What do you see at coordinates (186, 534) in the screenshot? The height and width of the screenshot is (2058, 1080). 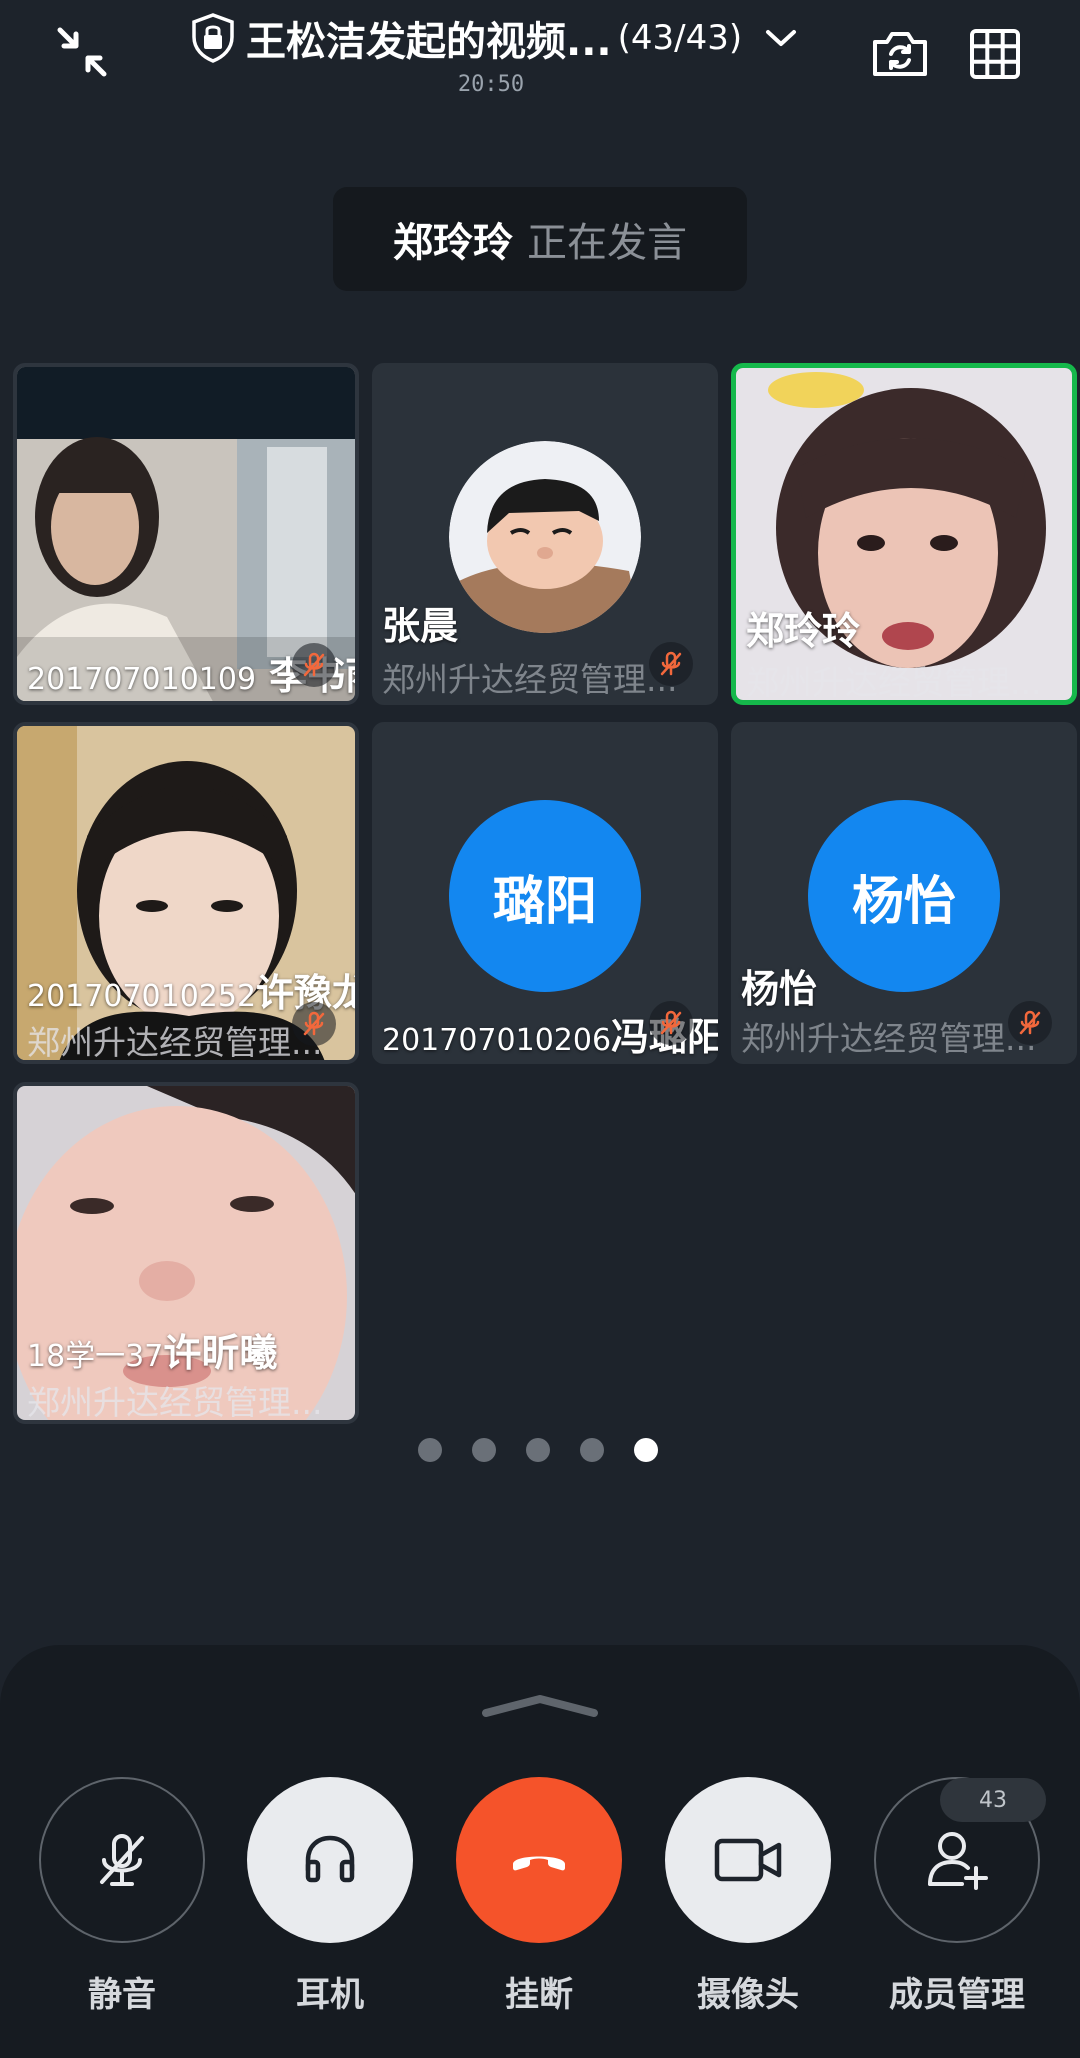 I see `participant-tile: 201707010109 李书雨` at bounding box center [186, 534].